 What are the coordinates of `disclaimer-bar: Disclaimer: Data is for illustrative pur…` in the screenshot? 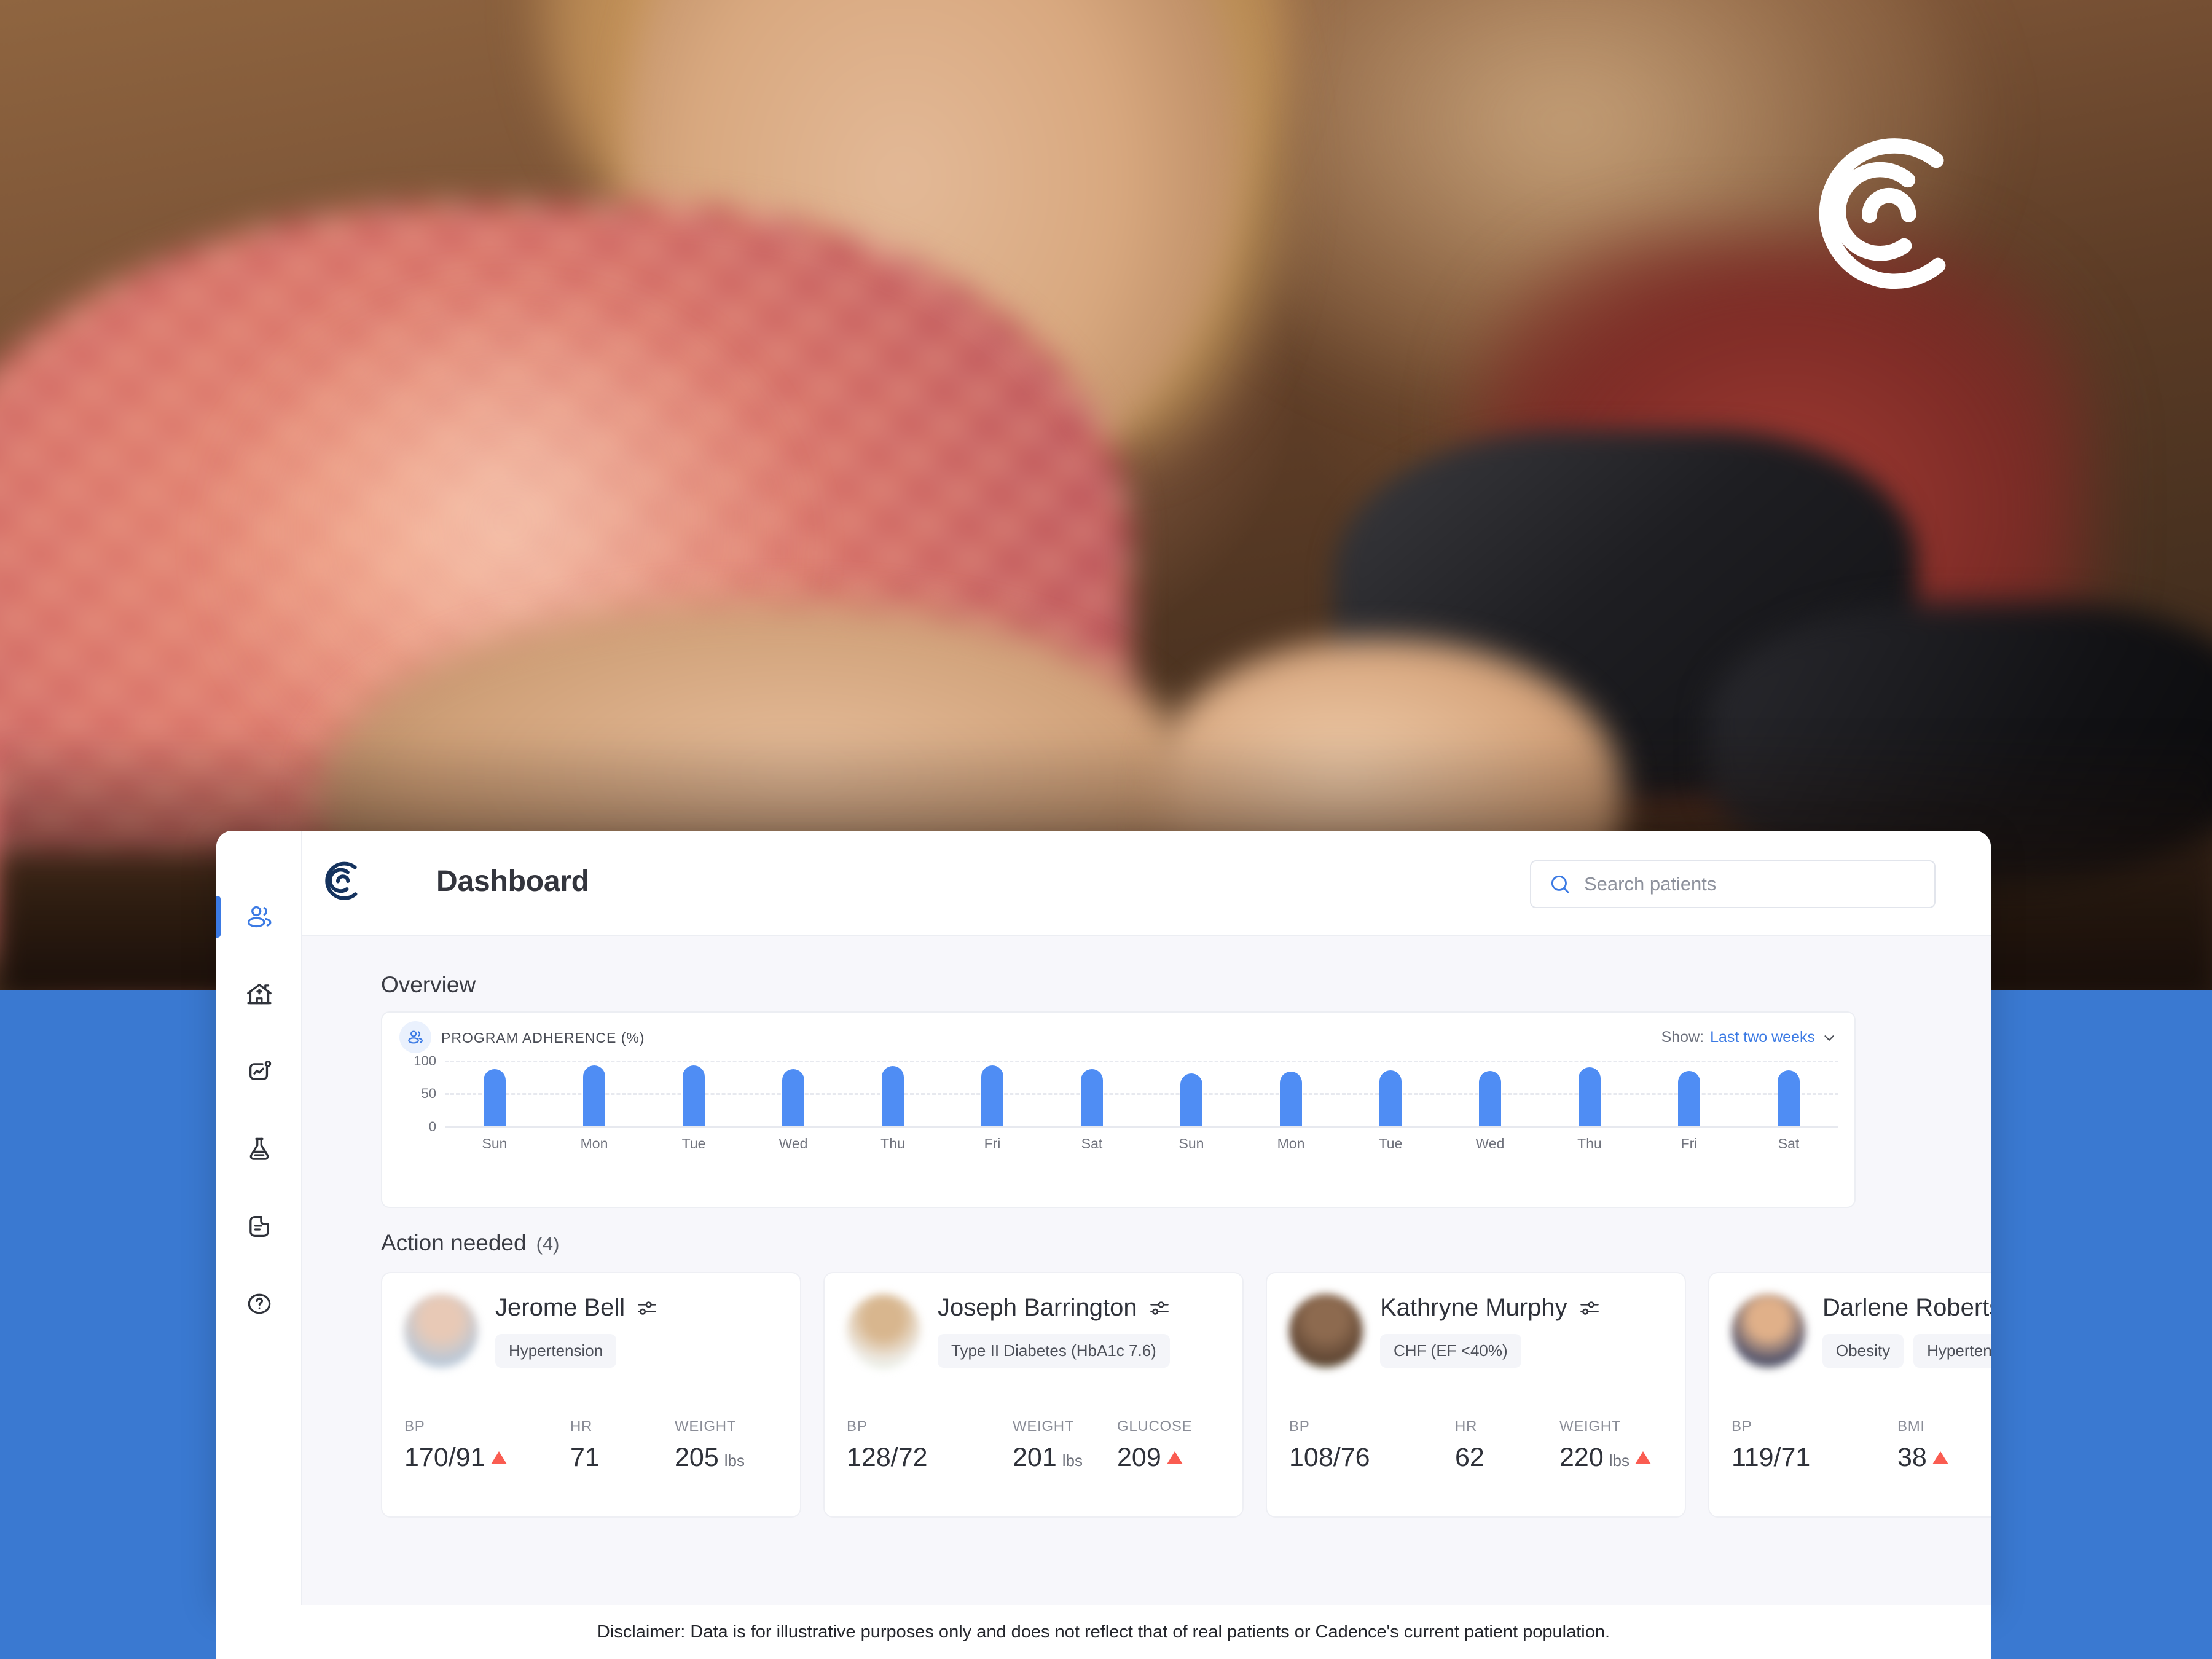 It's located at (1103, 1632).